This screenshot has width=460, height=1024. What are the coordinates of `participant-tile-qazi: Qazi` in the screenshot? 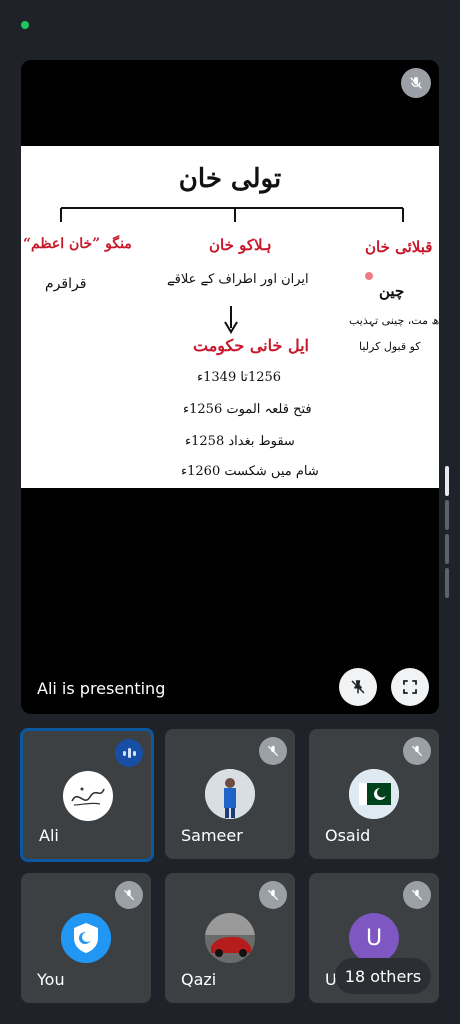 It's located at (230, 938).